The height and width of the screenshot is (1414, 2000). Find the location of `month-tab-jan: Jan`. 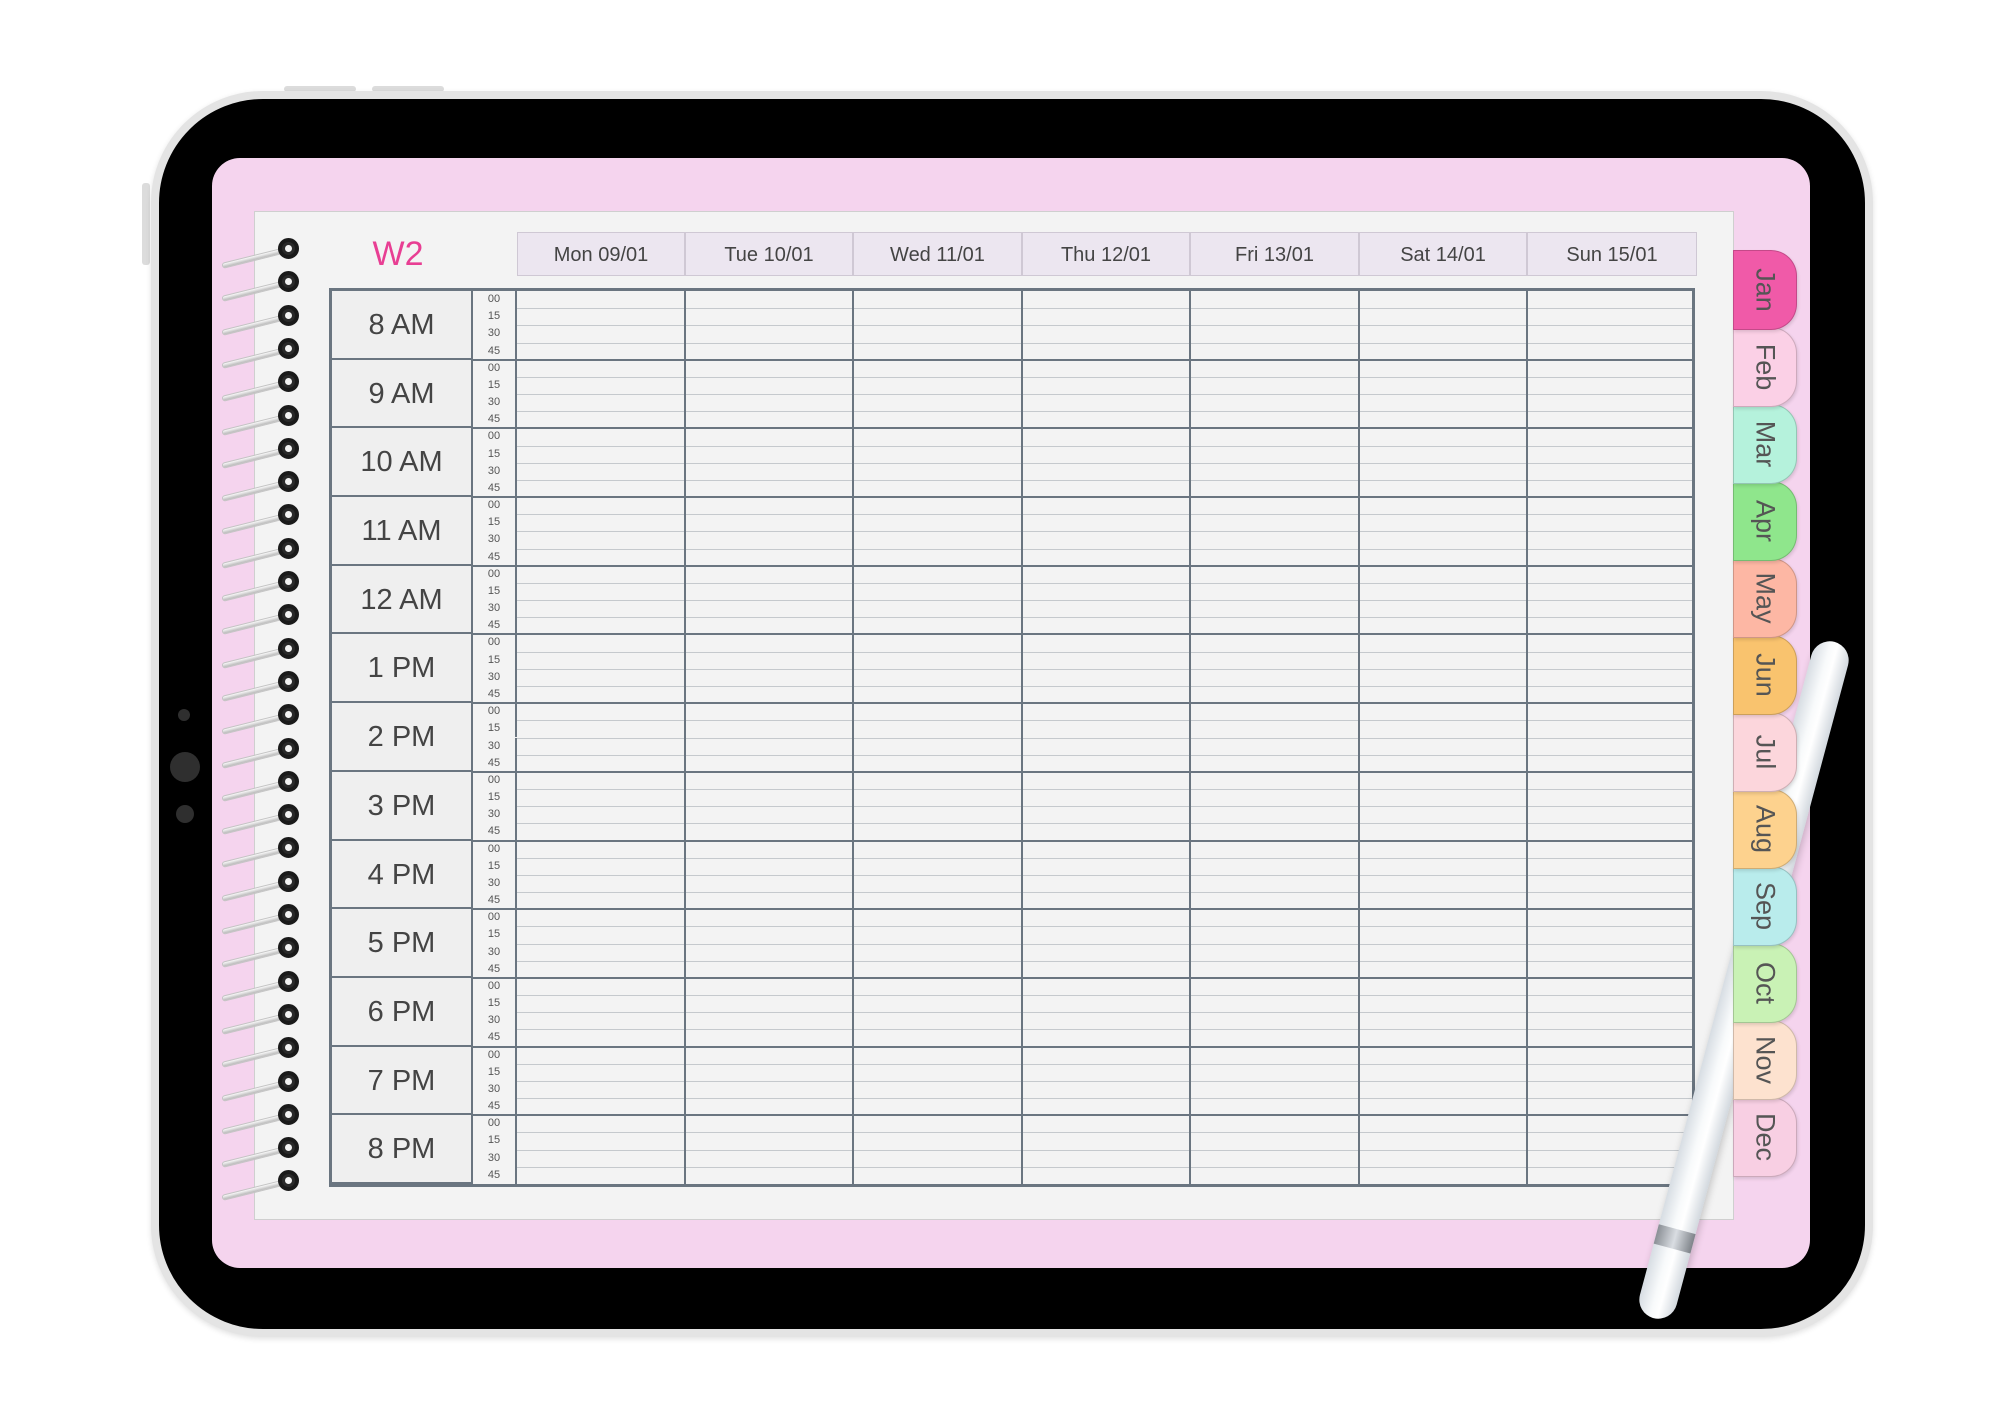

month-tab-jan: Jan is located at coordinates (1765, 290).